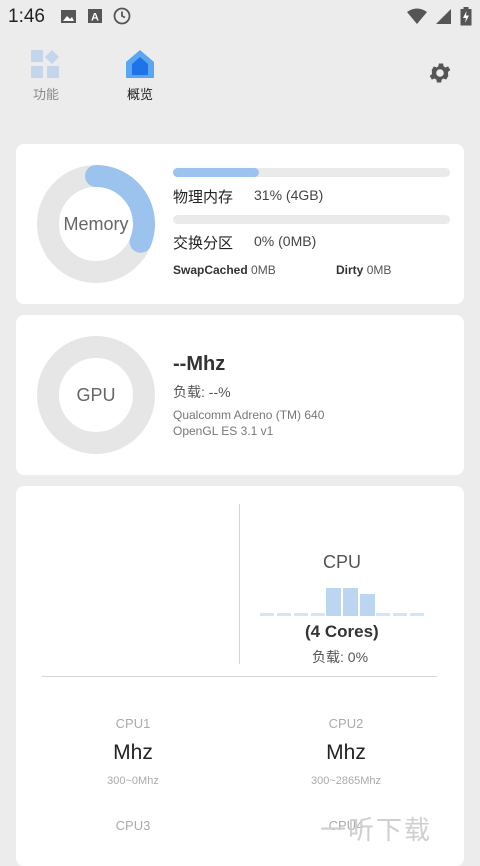 This screenshot has width=480, height=866. I want to click on memory-ring-label: Memory, so click(96, 224).